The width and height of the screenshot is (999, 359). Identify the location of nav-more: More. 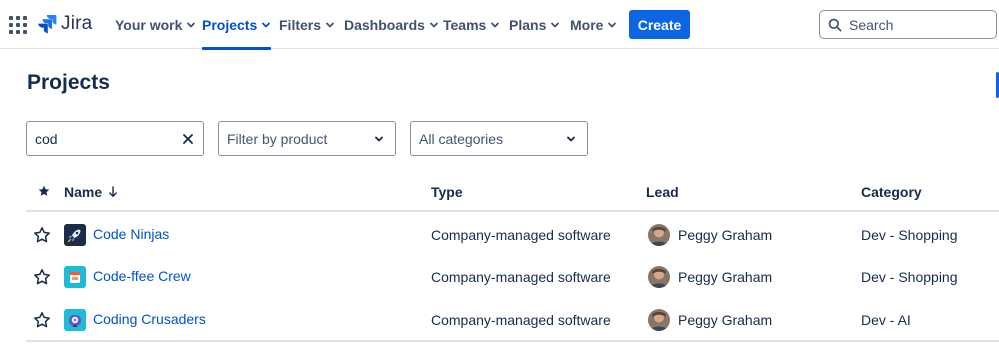
(593, 24).